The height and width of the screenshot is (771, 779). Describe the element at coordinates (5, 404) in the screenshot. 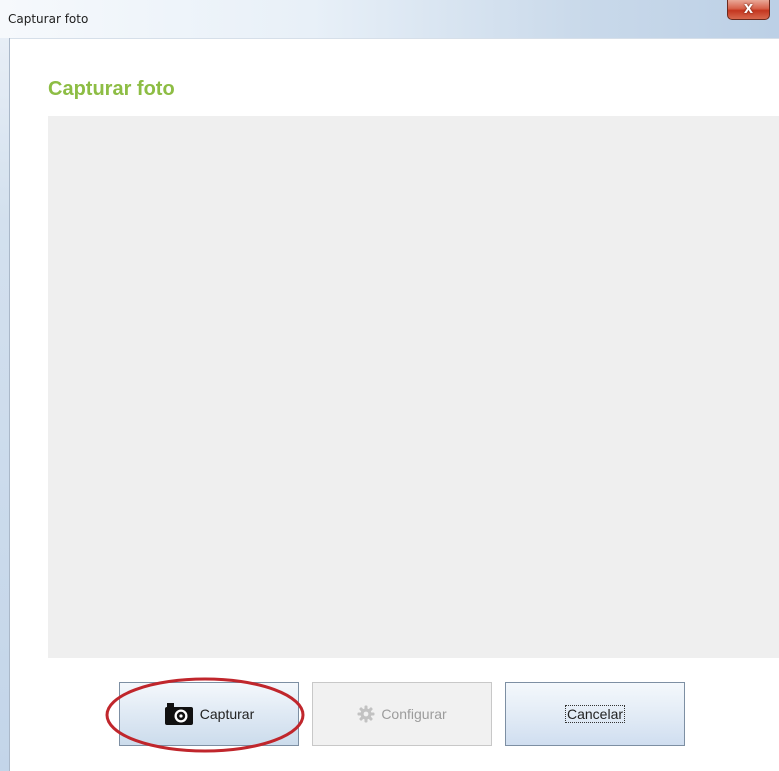

I see `window-left-frame` at that location.